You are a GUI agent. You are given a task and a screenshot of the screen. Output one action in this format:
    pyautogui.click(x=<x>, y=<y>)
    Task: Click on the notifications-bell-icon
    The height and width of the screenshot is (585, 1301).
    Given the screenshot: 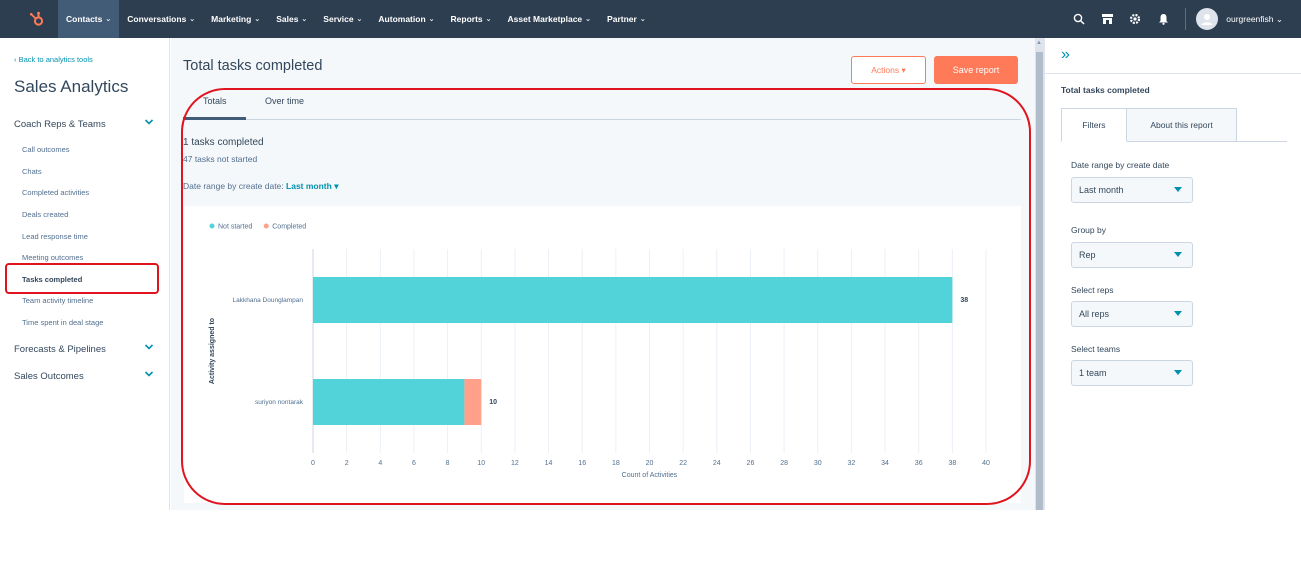 What is the action you would take?
    pyautogui.click(x=1163, y=19)
    